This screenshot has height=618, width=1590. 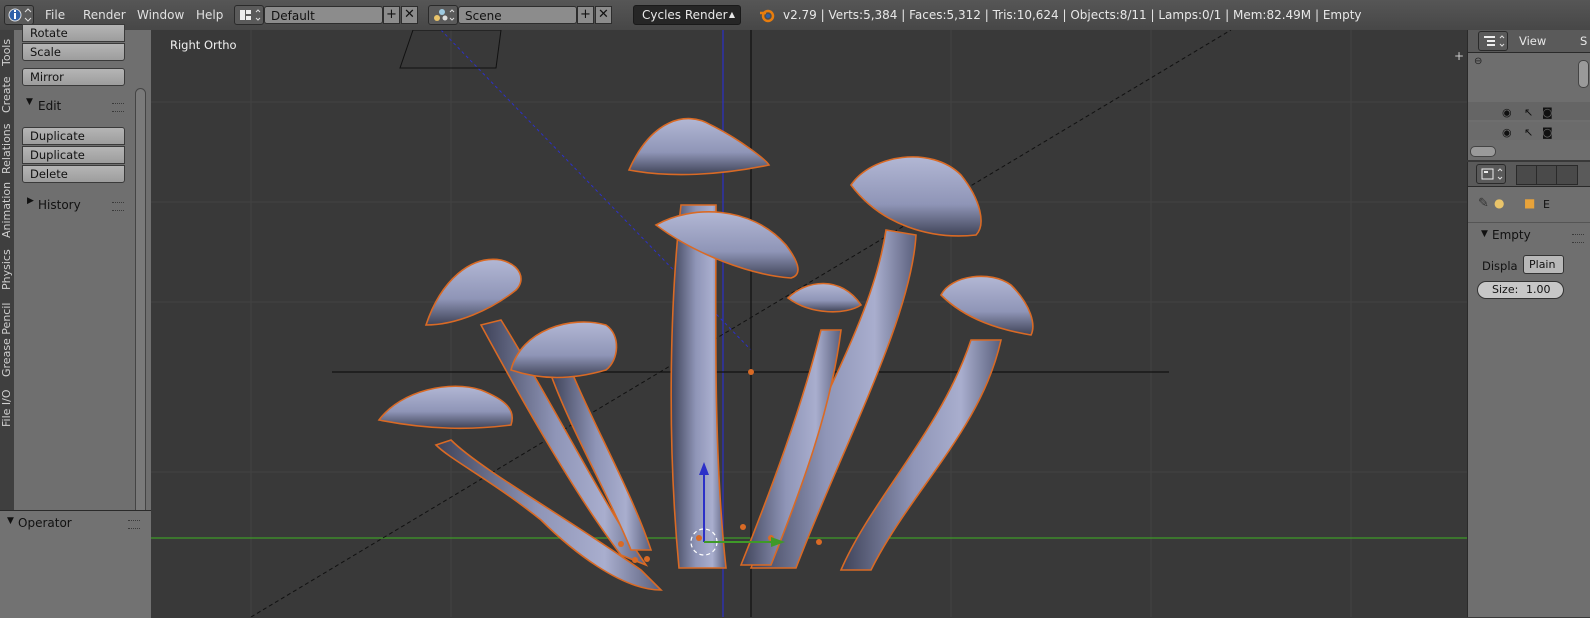 I want to click on add-screen-button: +, so click(x=391, y=15).